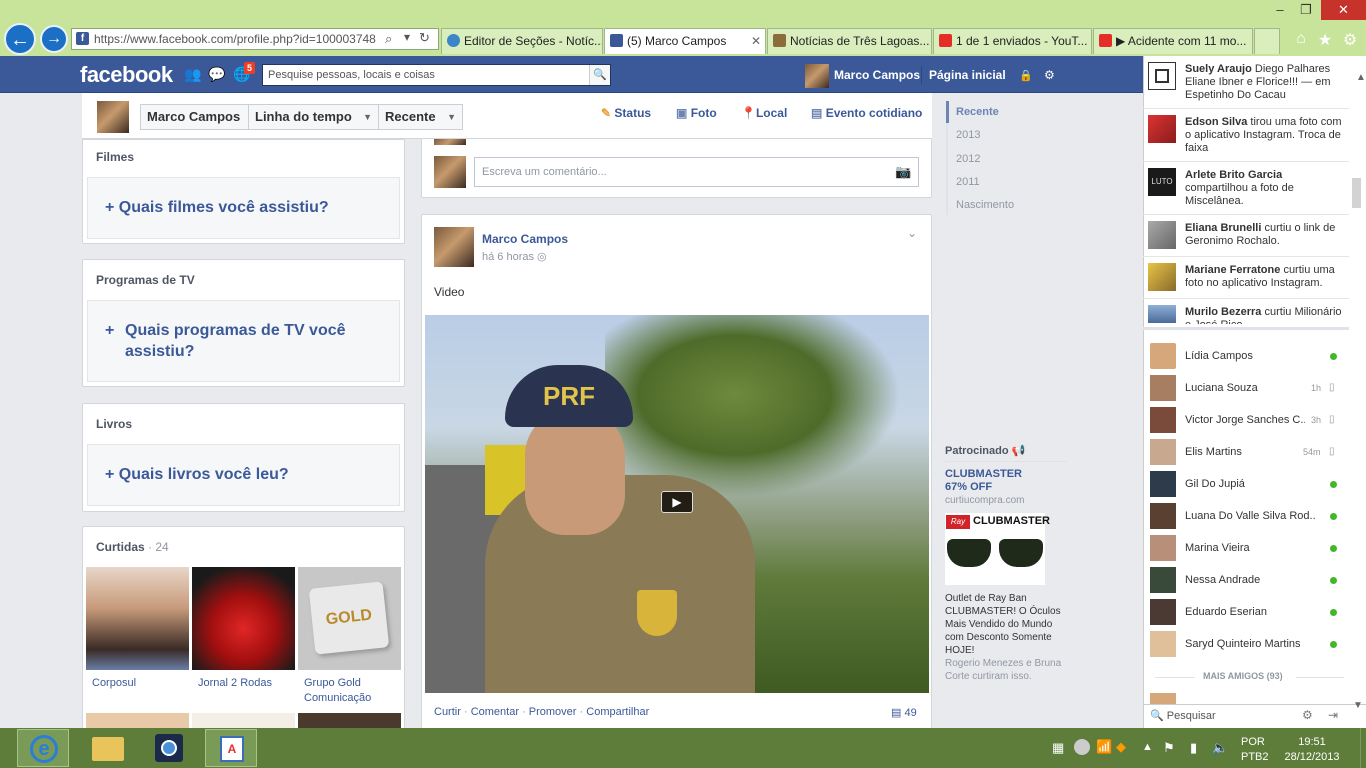 The width and height of the screenshot is (1366, 768). What do you see at coordinates (877, 75) in the screenshot?
I see `profile-link: Marco Campos` at bounding box center [877, 75].